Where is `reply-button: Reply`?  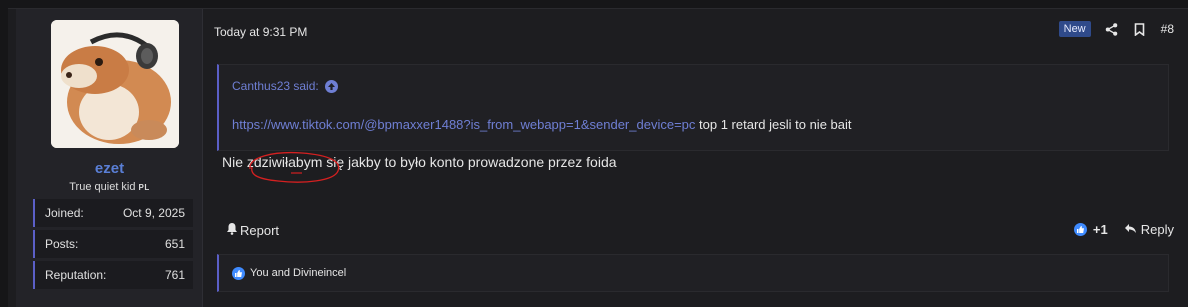 reply-button: Reply is located at coordinates (1149, 229).